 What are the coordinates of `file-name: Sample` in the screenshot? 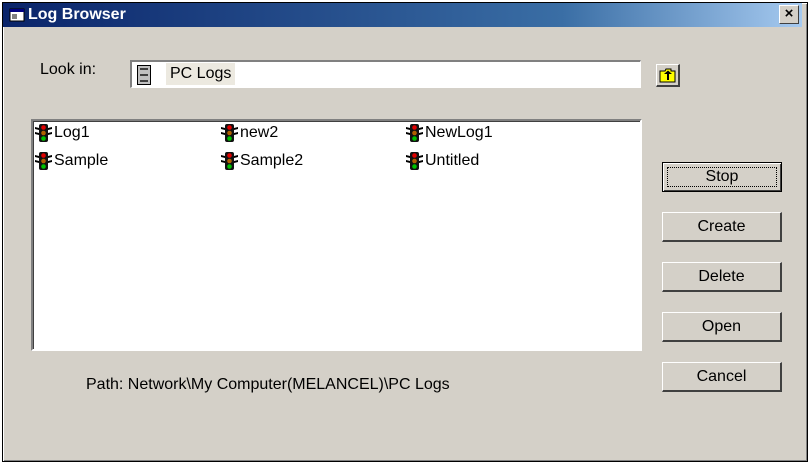 It's located at (81, 160).